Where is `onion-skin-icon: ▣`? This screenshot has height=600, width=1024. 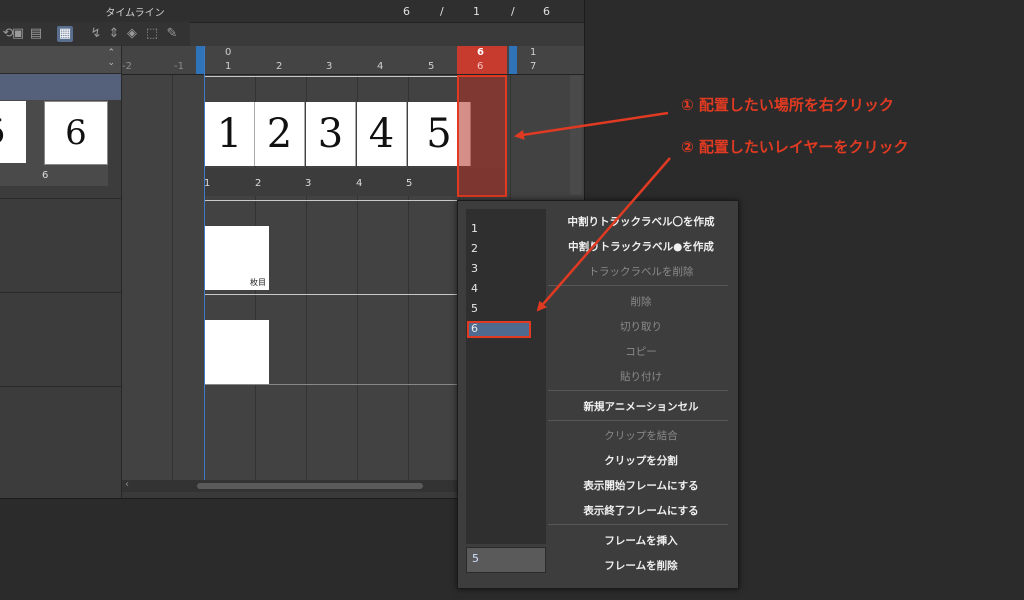 onion-skin-icon: ▣ is located at coordinates (18, 34).